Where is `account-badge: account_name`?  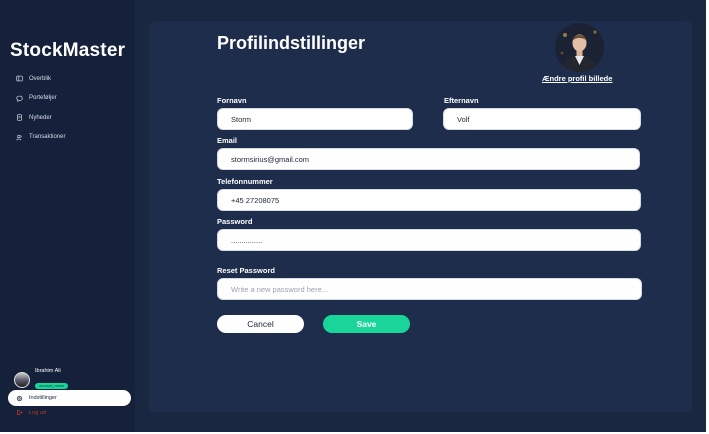 account-badge: account_name is located at coordinates (51, 386).